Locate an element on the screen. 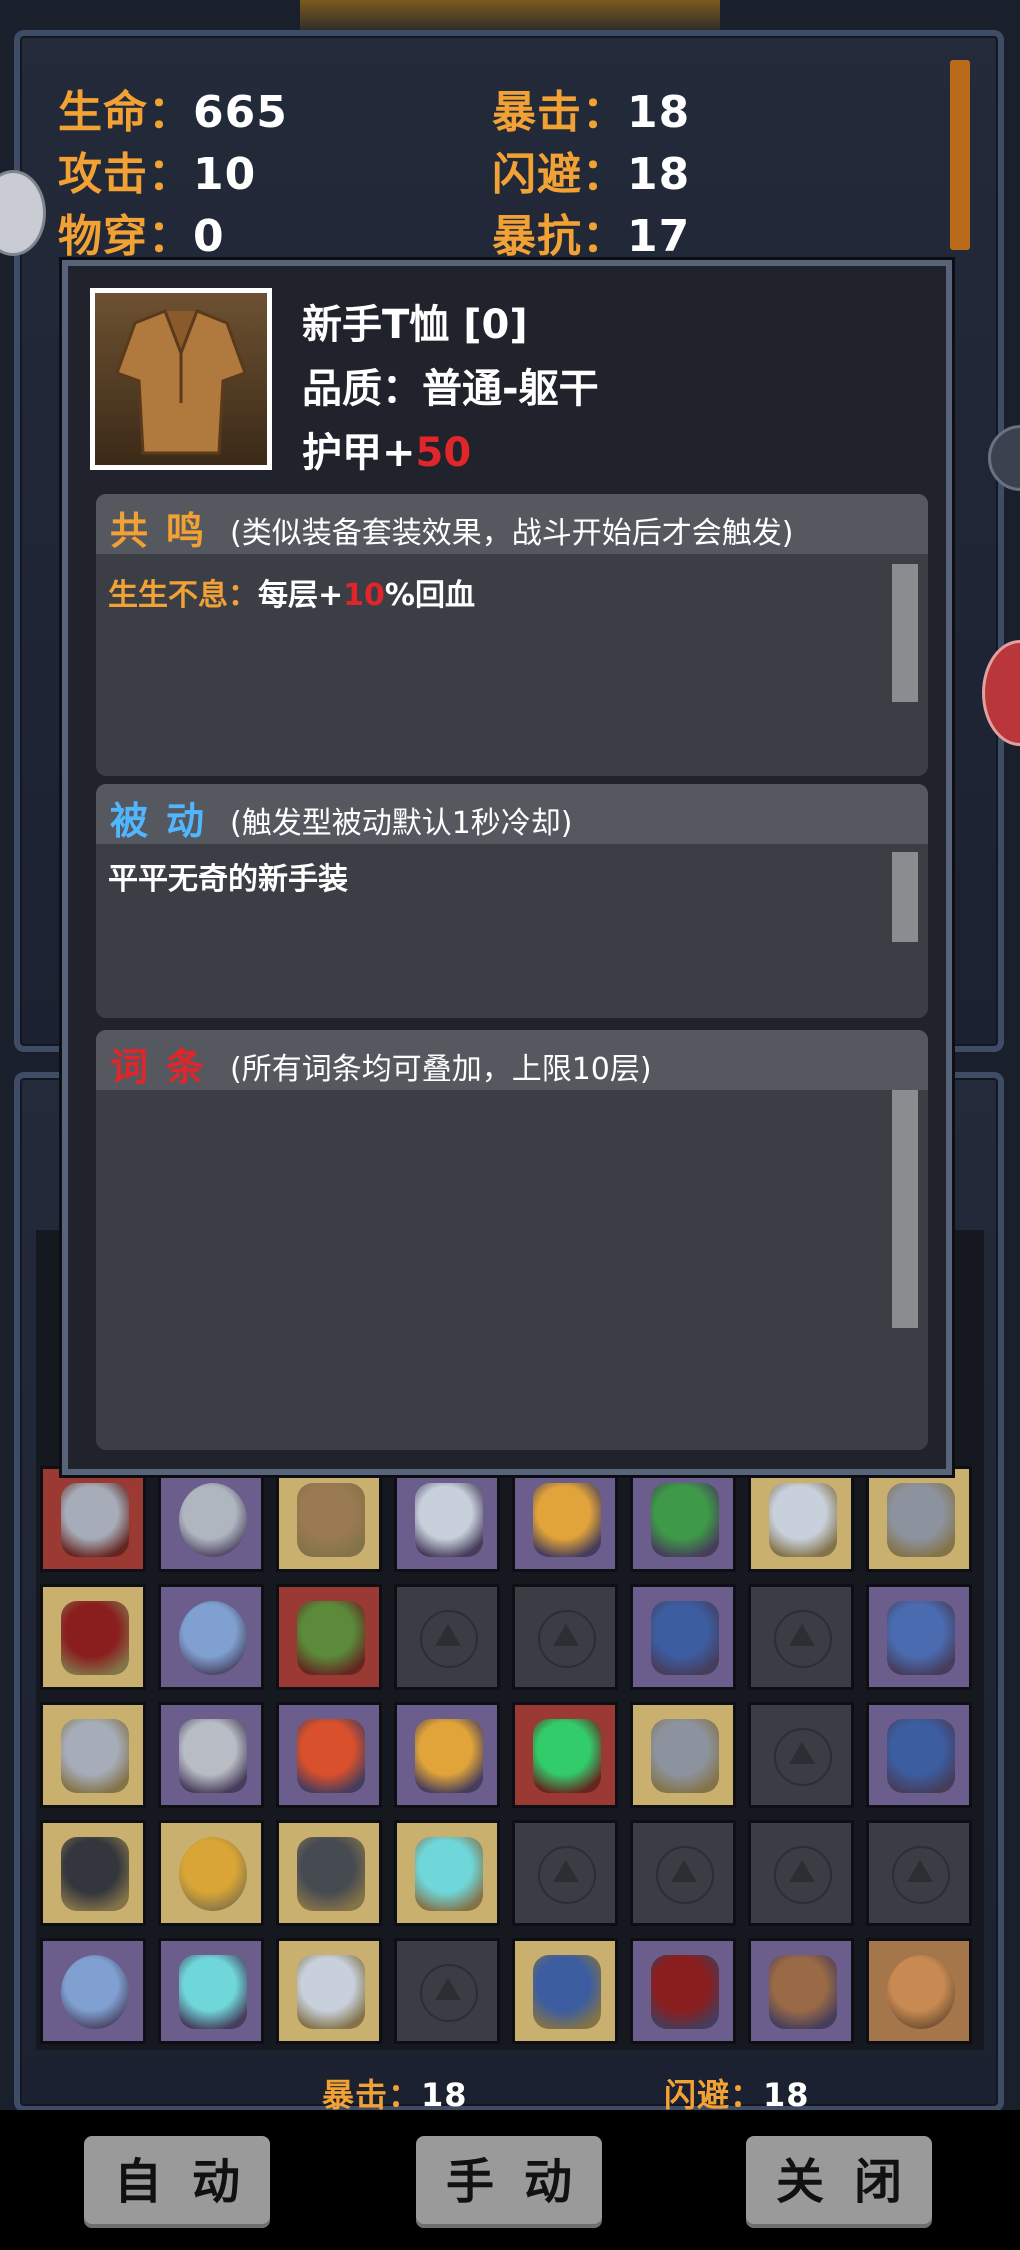 The height and width of the screenshot is (2250, 1020). stat-dodge: 闪避：18 is located at coordinates (591, 174).